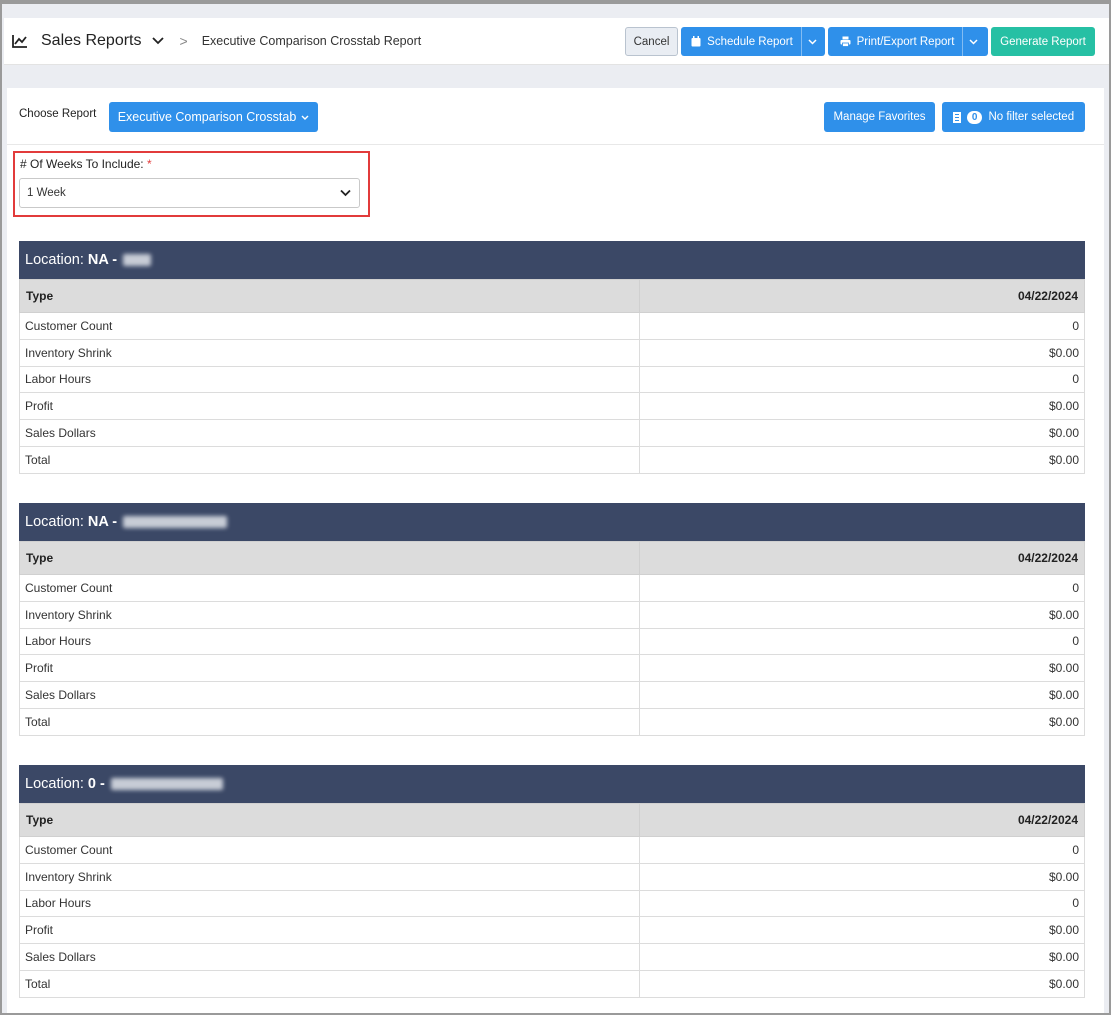 This screenshot has height=1015, width=1111. I want to click on cancel-button: Cancel, so click(651, 41).